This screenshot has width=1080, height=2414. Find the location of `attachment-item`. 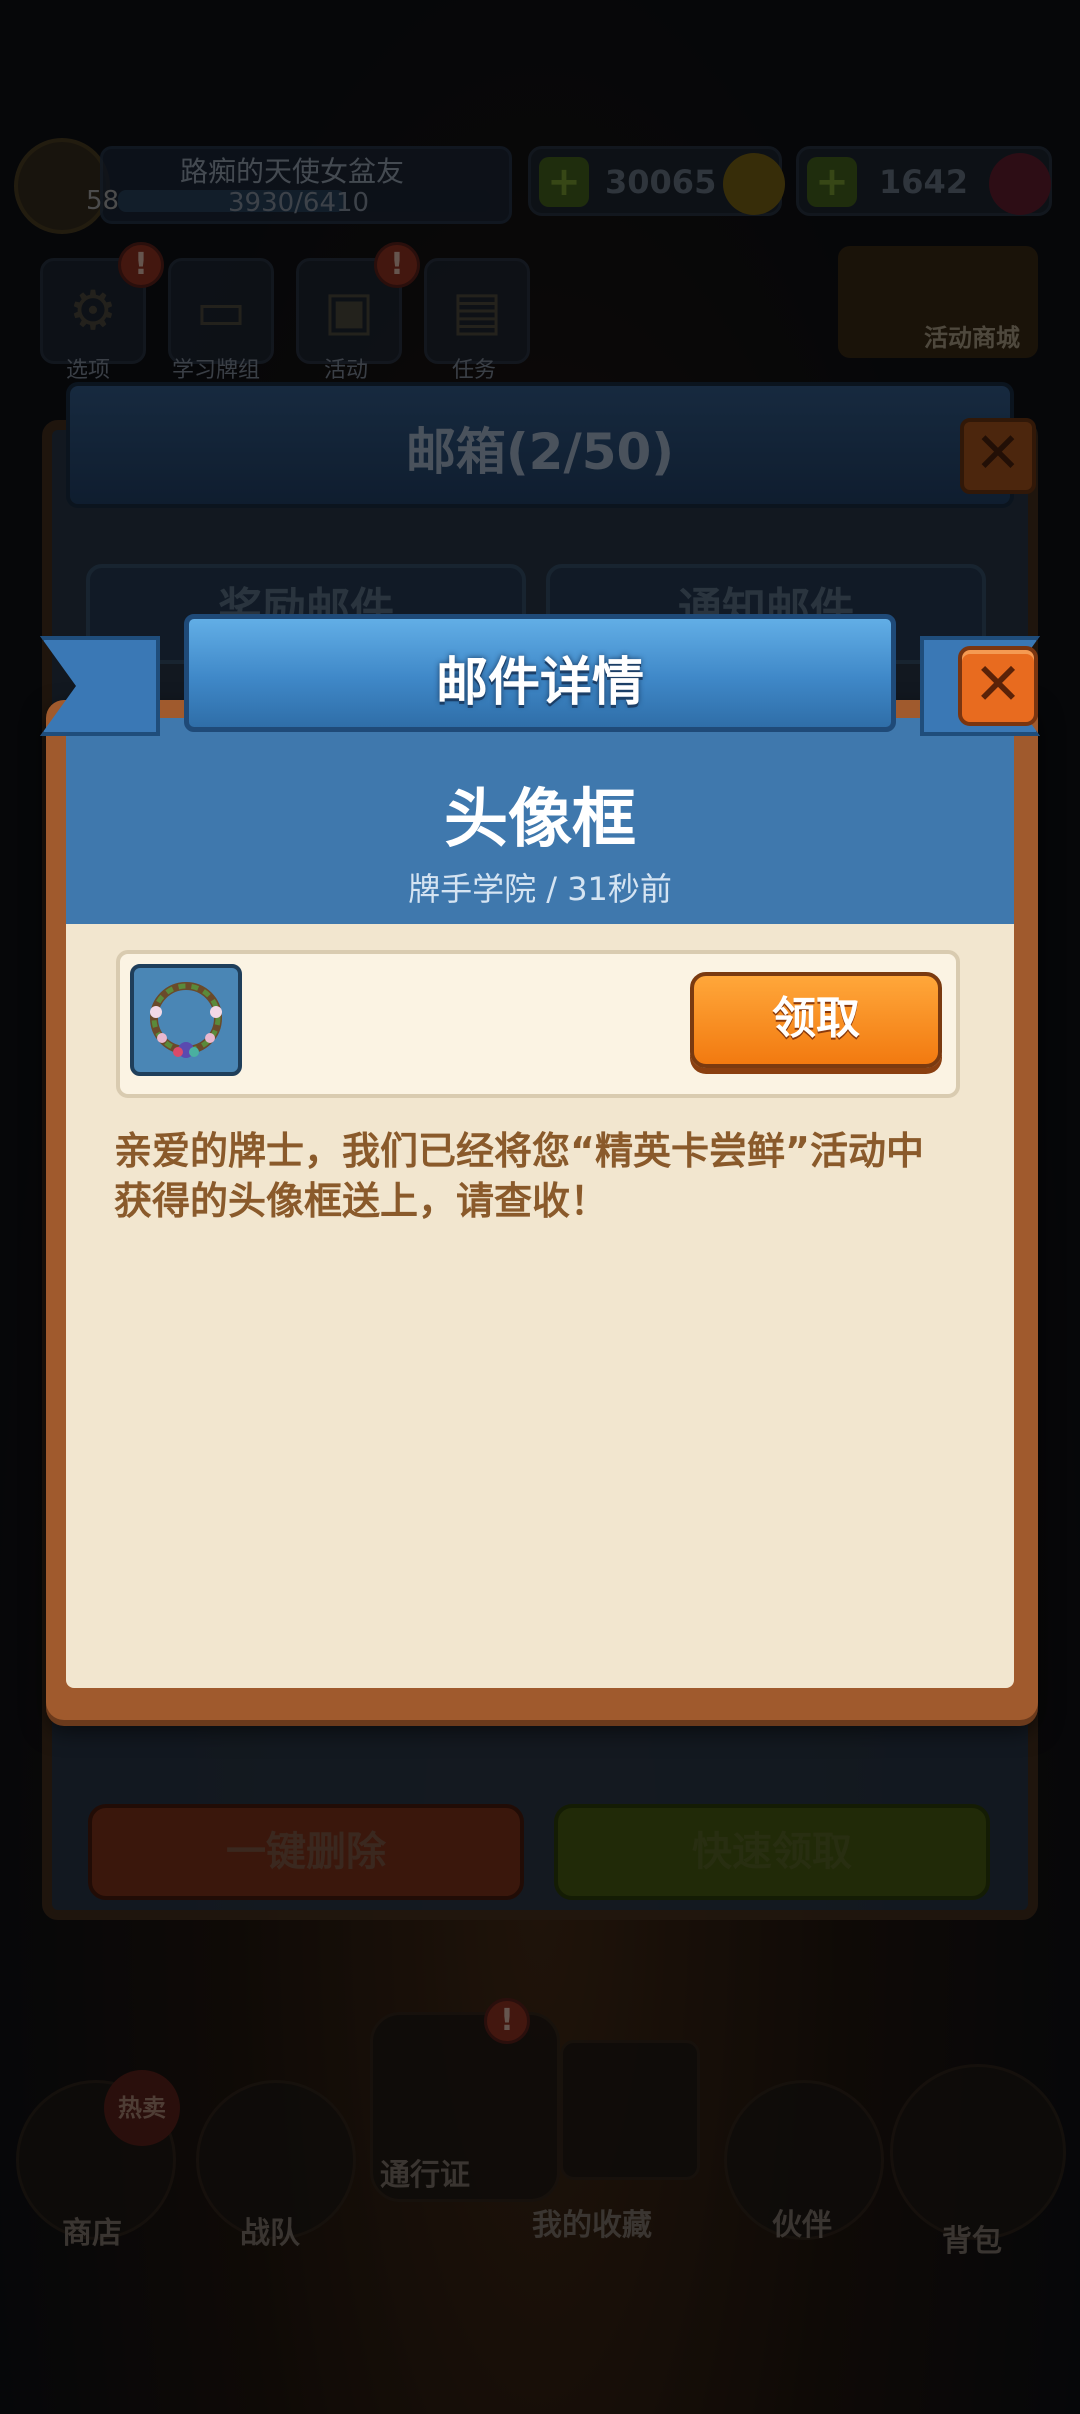

attachment-item is located at coordinates (186, 1020).